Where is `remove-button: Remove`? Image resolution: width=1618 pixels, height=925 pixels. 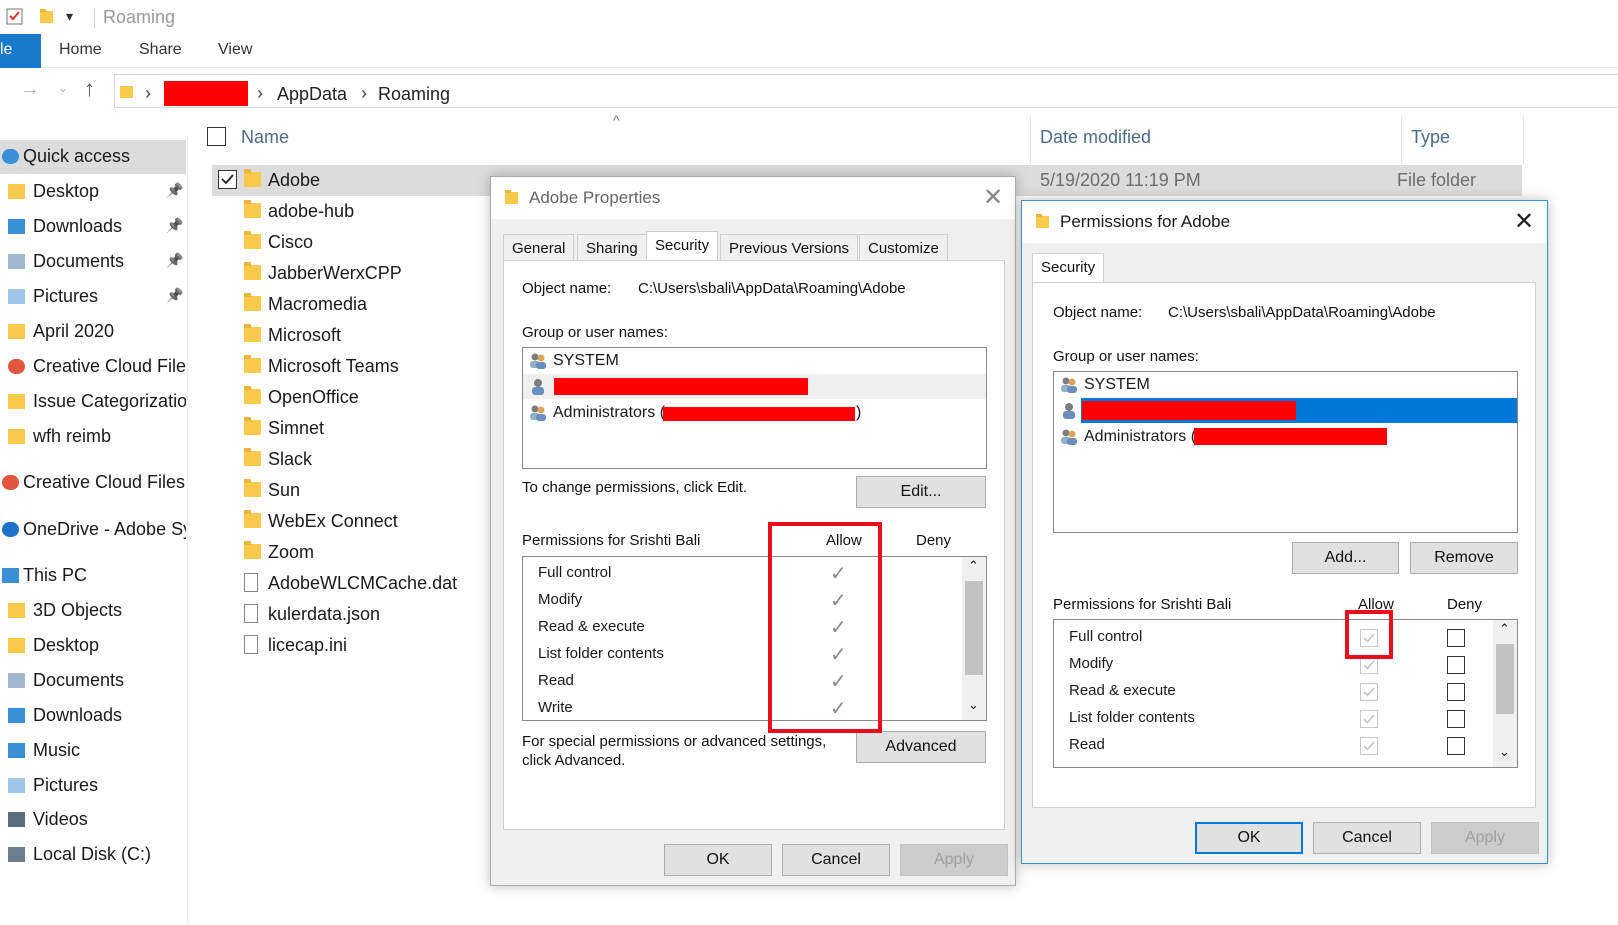 remove-button: Remove is located at coordinates (1464, 558).